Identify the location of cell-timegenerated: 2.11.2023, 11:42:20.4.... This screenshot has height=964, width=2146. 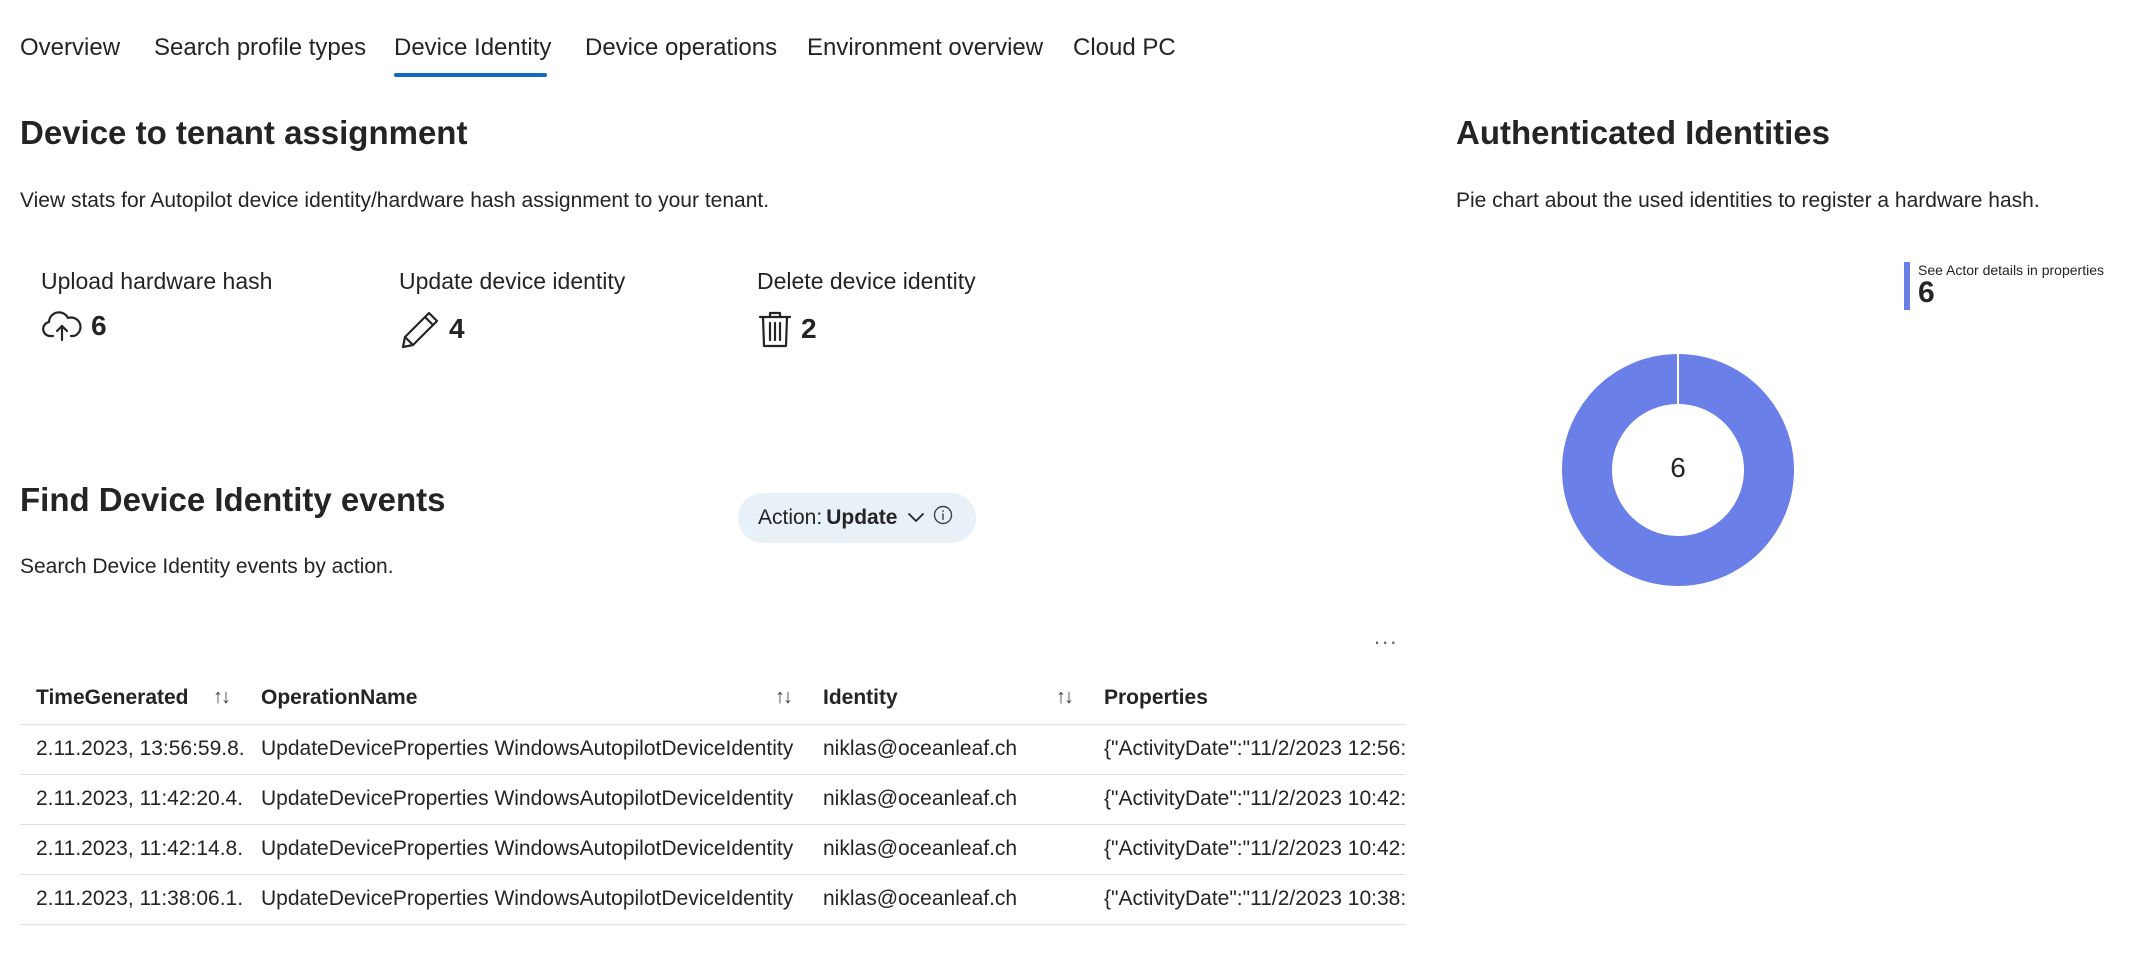
(132, 799).